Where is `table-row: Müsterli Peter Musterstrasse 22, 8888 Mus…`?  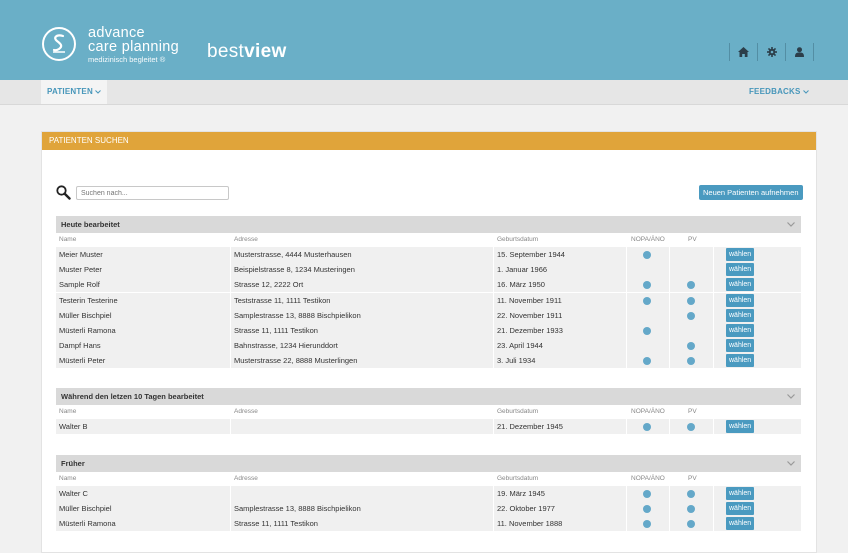 table-row: Müsterli Peter Musterstrasse 22, 8888 Mus… is located at coordinates (428, 361).